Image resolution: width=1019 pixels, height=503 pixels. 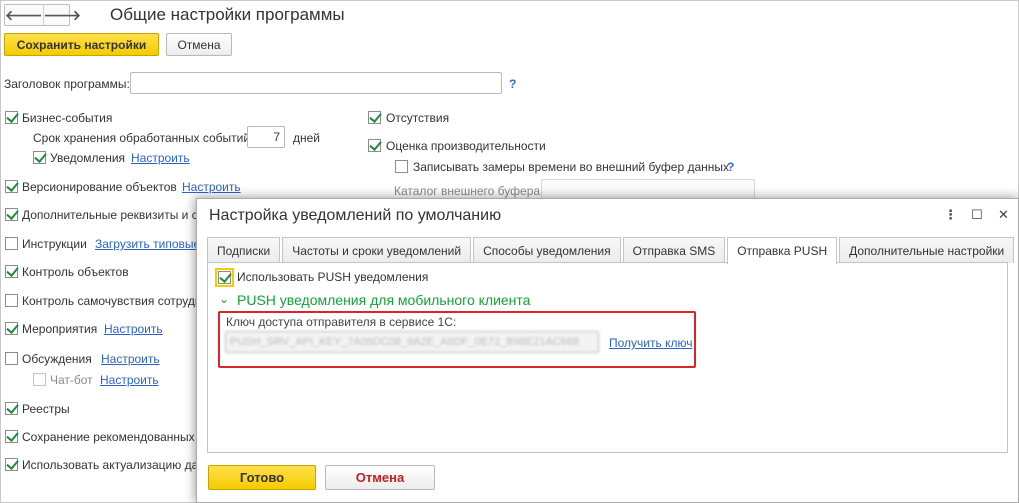 I want to click on notifications-configure-link: Настроить, so click(x=160, y=158).